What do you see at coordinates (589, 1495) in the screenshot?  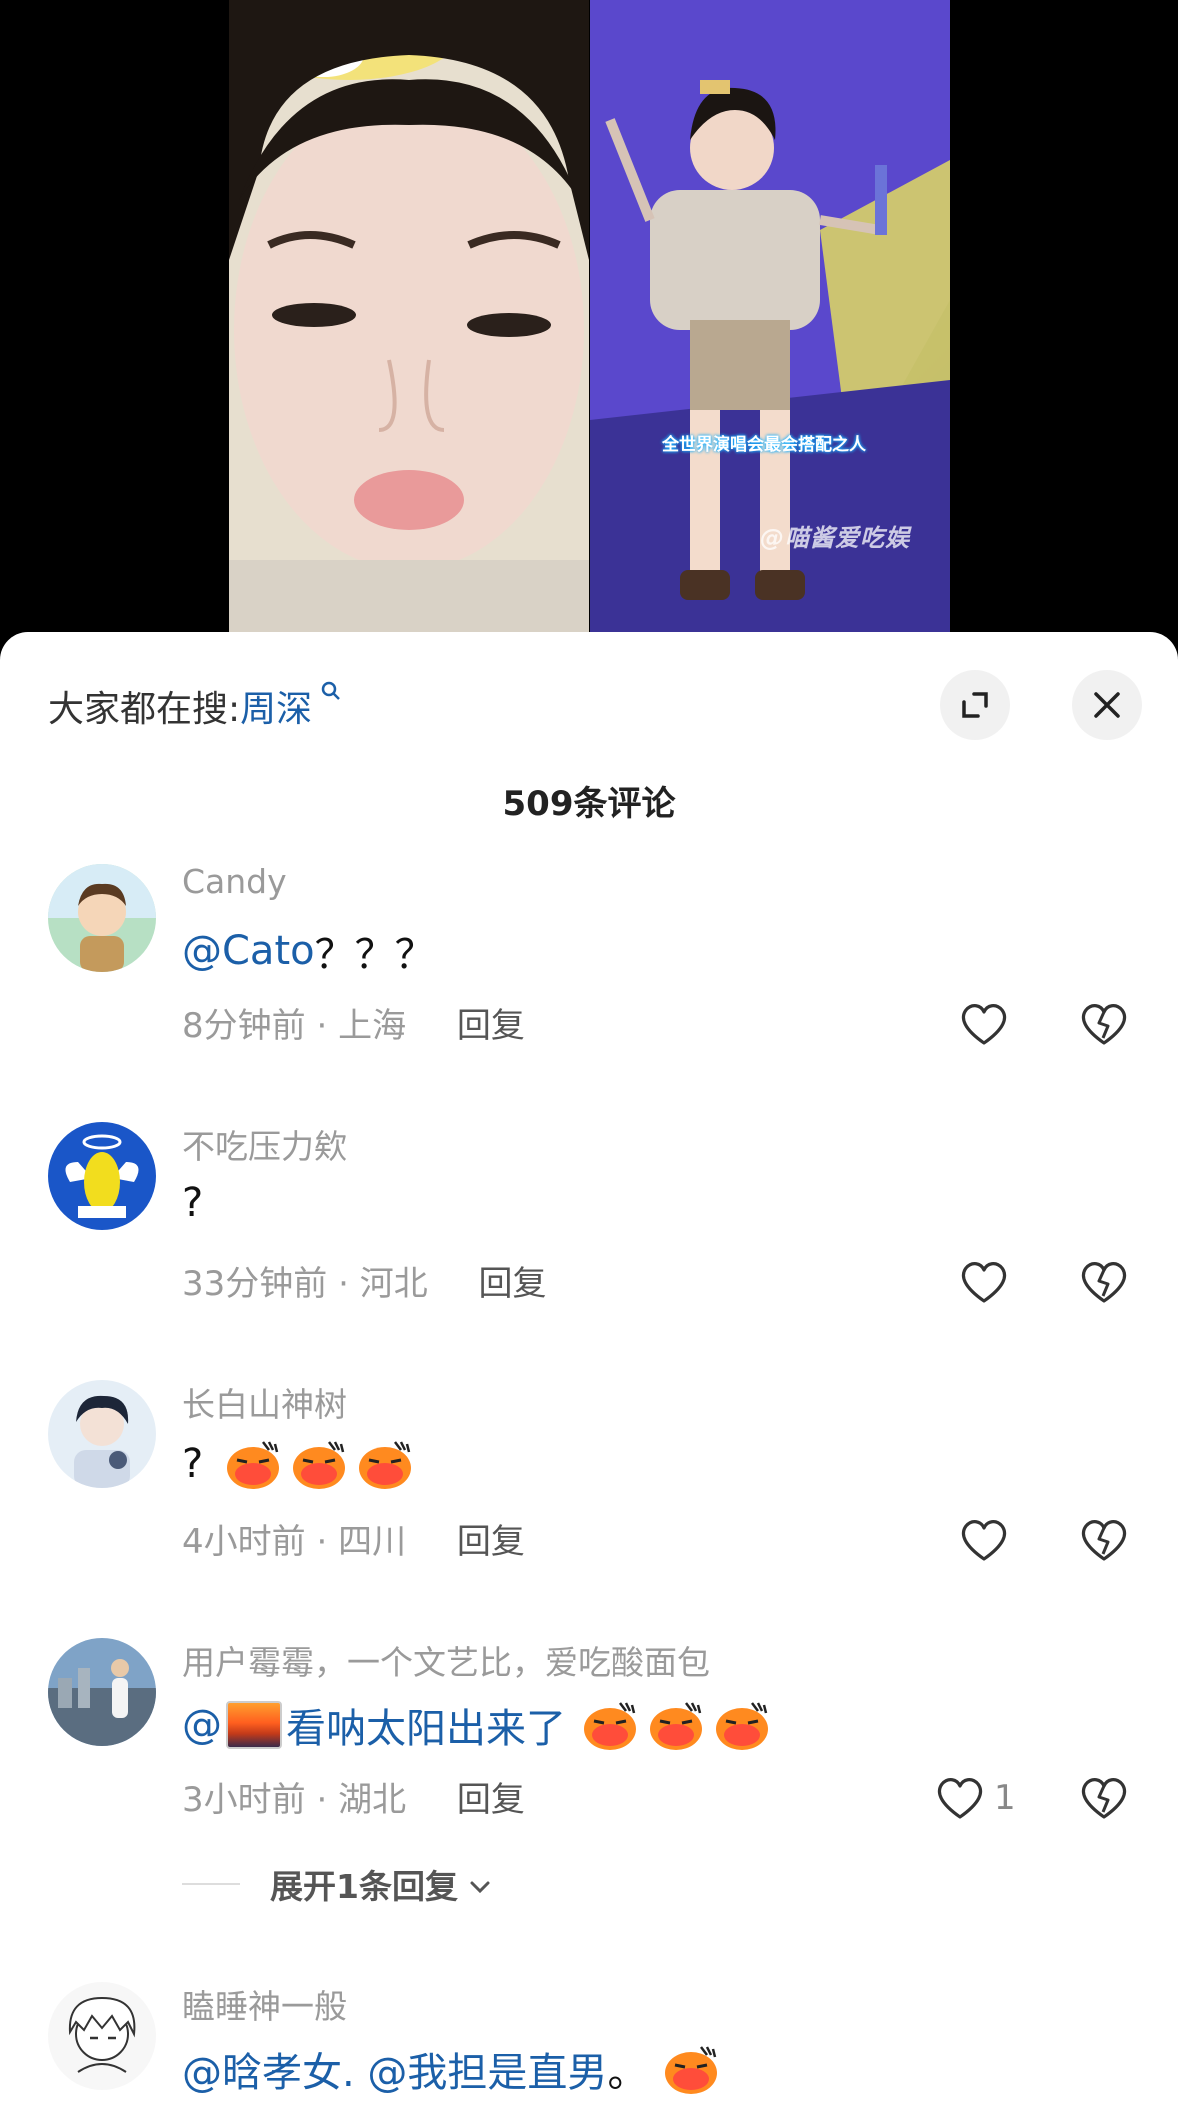 I see `comment-item: 长白山神树 ? 4小时前 · 四川 回复` at bounding box center [589, 1495].